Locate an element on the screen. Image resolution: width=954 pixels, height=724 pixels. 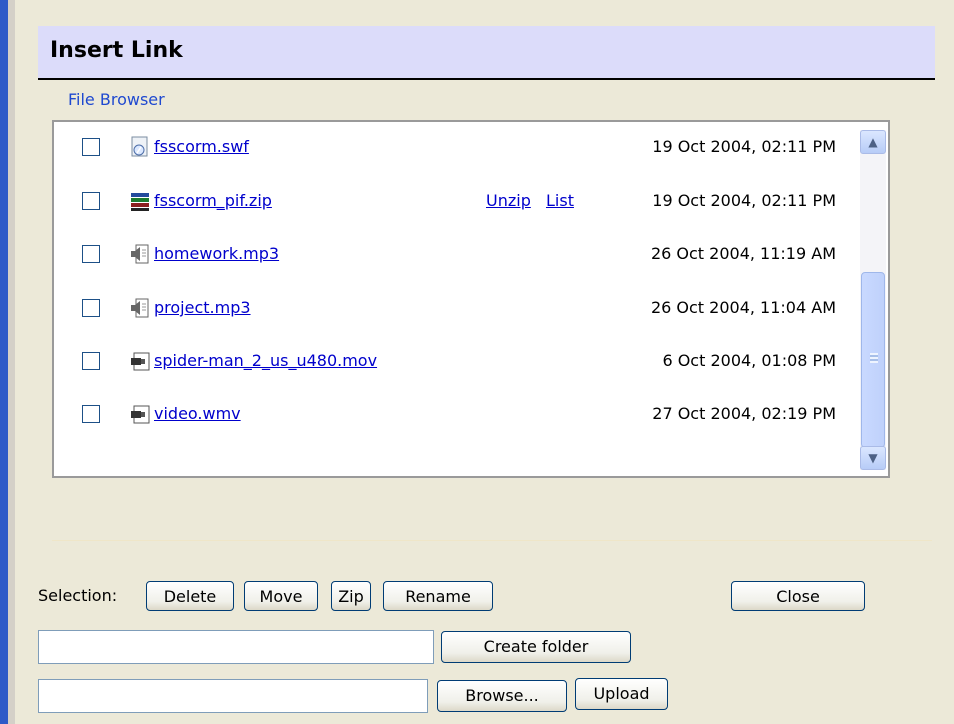
file-name-link: fsscorm.swf is located at coordinates (201, 146).